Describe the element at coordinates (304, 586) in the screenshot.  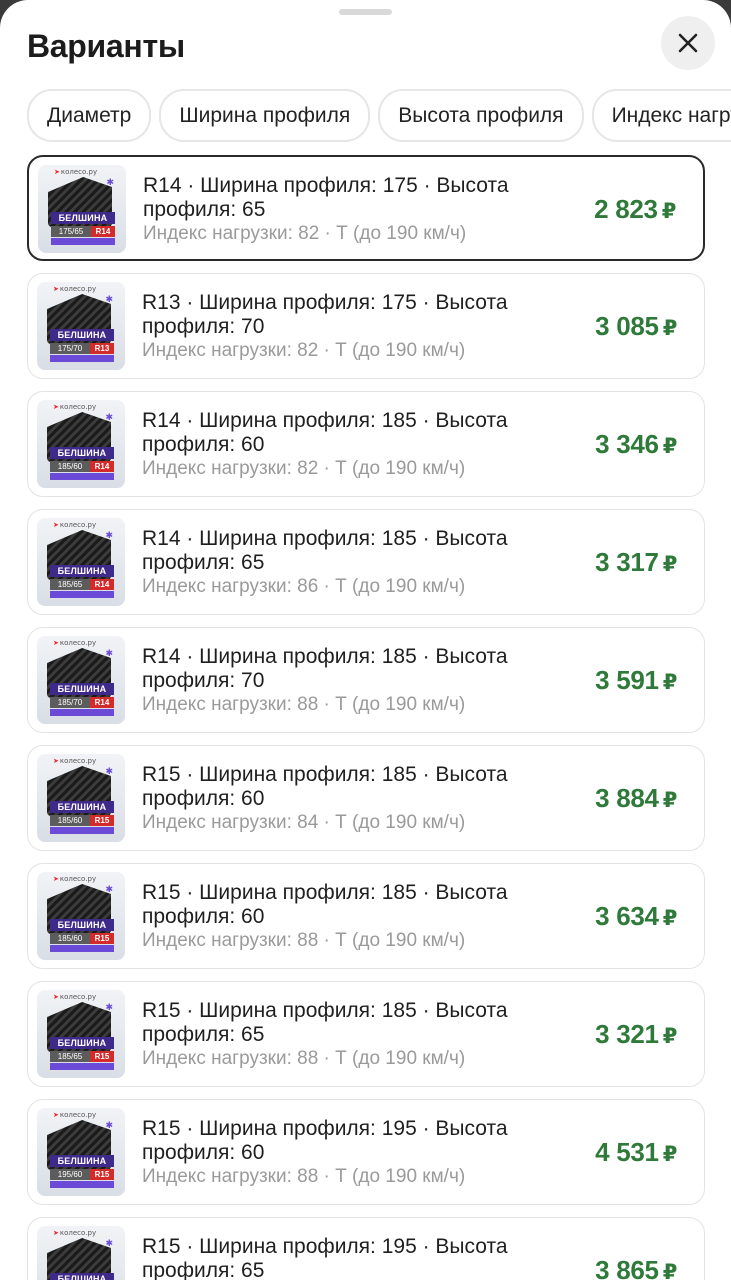
I see `variant-subtitle: Индекс нагрузки: 86 · Т (до 190 км/ч)` at that location.